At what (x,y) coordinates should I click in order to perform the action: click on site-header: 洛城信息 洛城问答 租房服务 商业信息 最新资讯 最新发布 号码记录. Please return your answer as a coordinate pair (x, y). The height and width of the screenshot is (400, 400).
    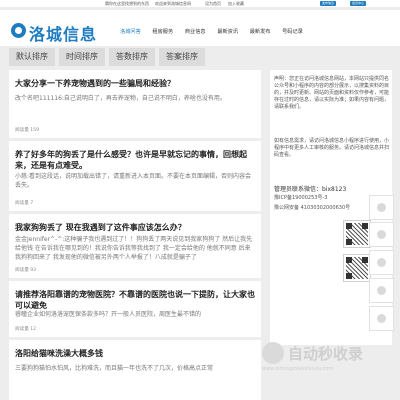
    Looking at the image, I should click on (200, 28).